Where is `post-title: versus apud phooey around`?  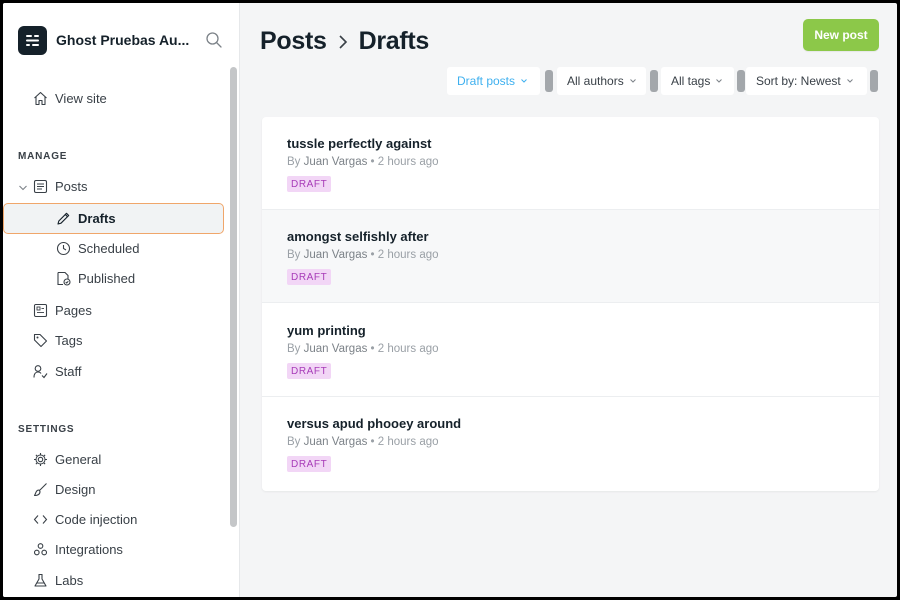
post-title: versus apud phooey around is located at coordinates (374, 423).